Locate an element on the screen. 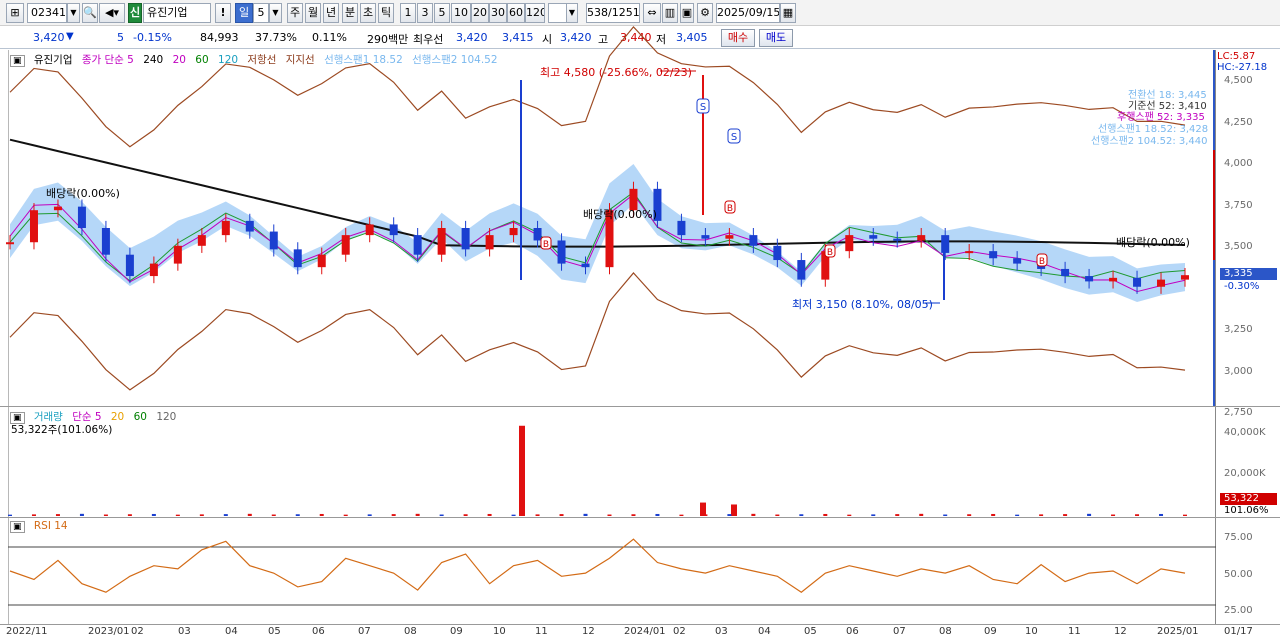  price-tick: 3,250 is located at coordinates (1238, 329).